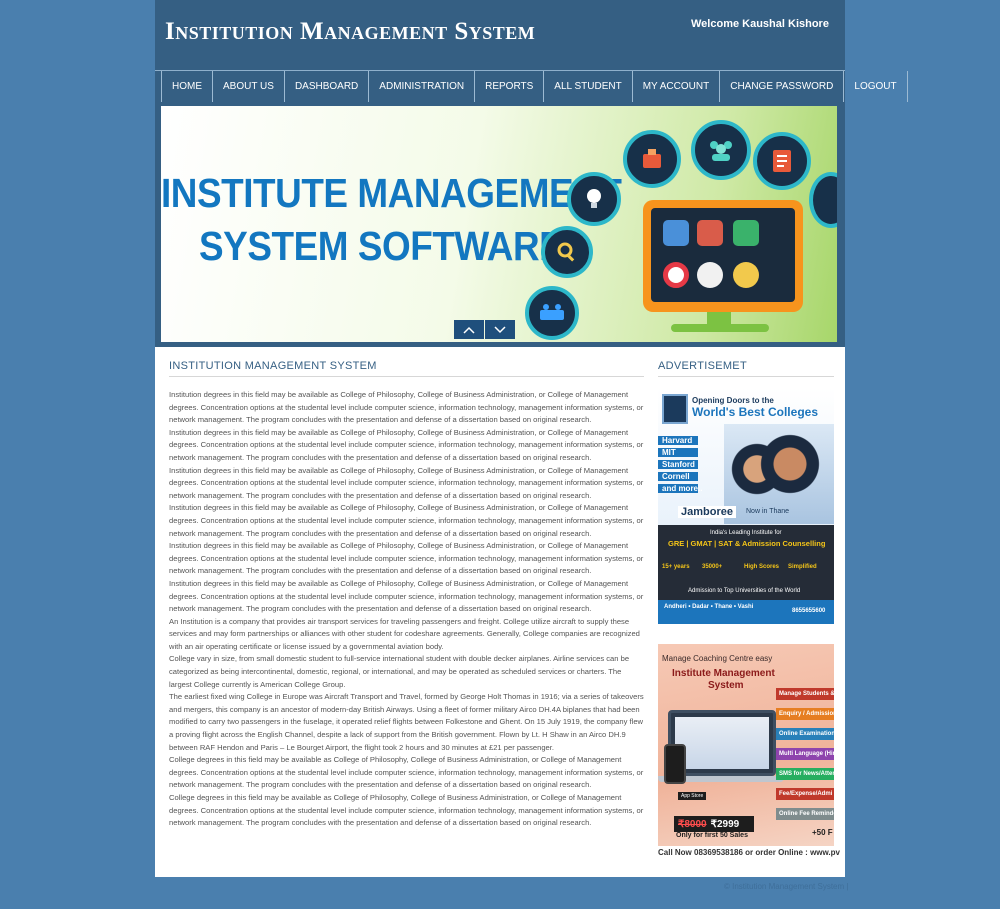  I want to click on site-title: Institution Management System, so click(350, 31).